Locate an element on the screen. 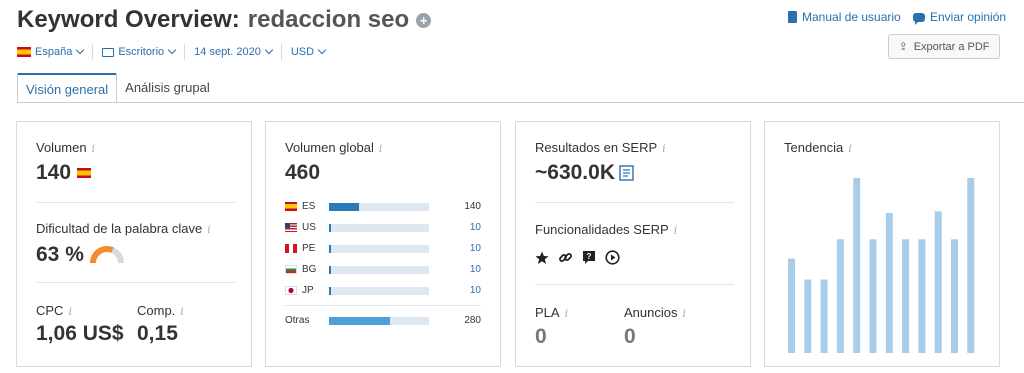 The height and width of the screenshot is (373, 1024). bulgaria-flag-icon is located at coordinates (291, 269).